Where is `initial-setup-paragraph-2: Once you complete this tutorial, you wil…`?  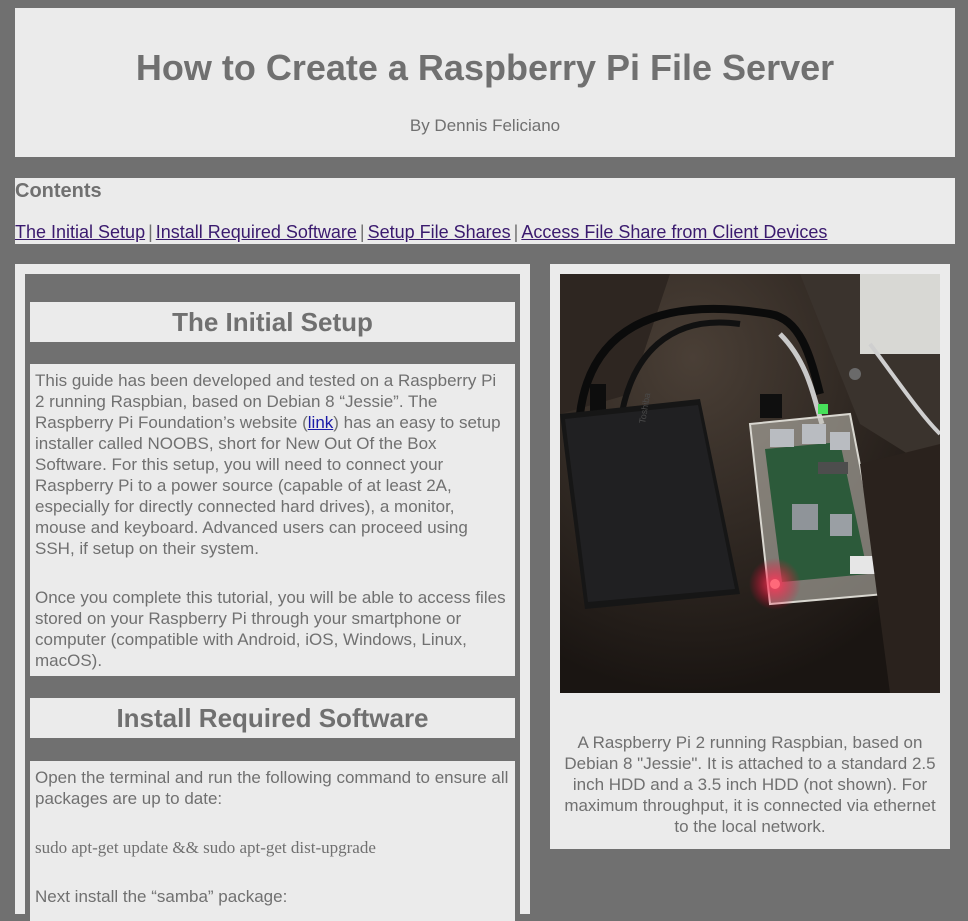
initial-setup-paragraph-2: Once you complete this tutorial, you wil… is located at coordinates (270, 629).